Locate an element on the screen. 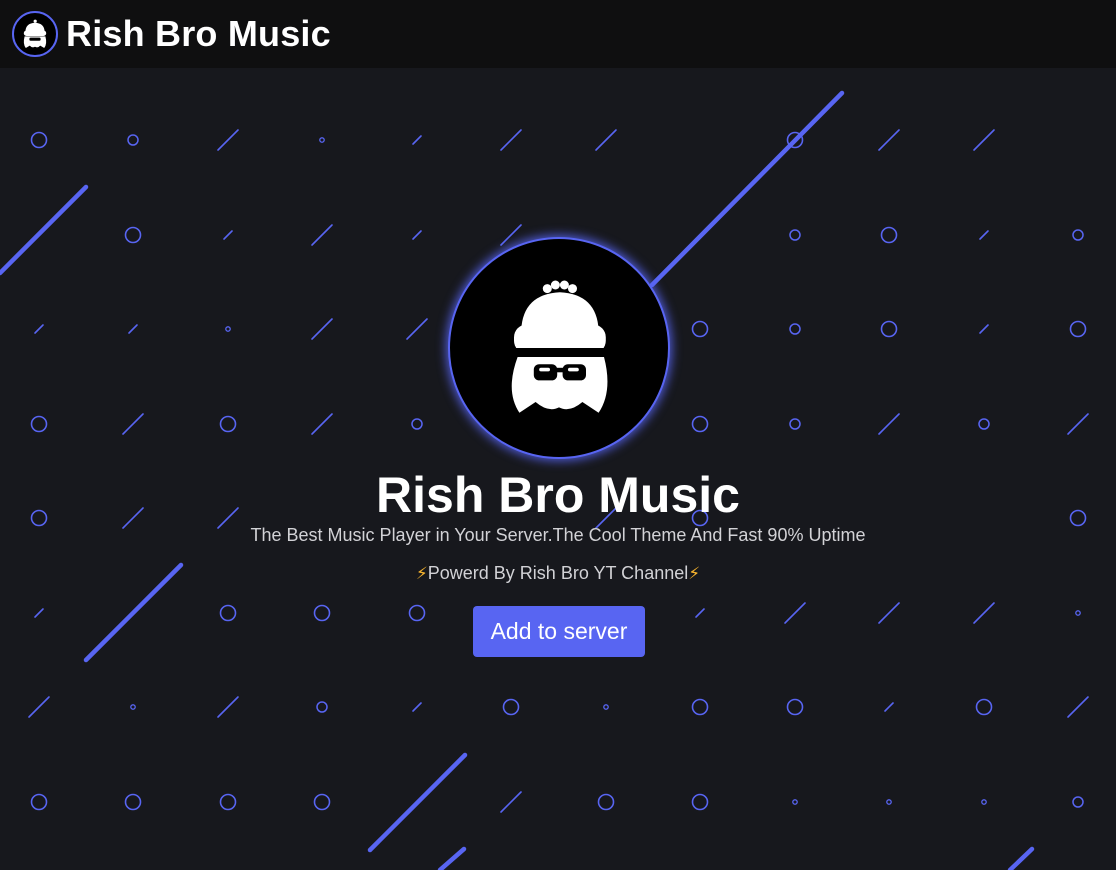  powered-by-text: Powerd By Rish Bro YT Channel is located at coordinates (558, 573).